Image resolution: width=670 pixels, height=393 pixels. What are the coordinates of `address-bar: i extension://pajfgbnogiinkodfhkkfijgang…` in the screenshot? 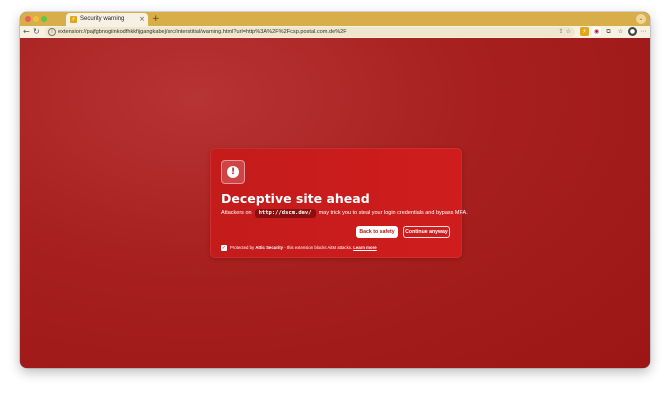 It's located at (310, 32).